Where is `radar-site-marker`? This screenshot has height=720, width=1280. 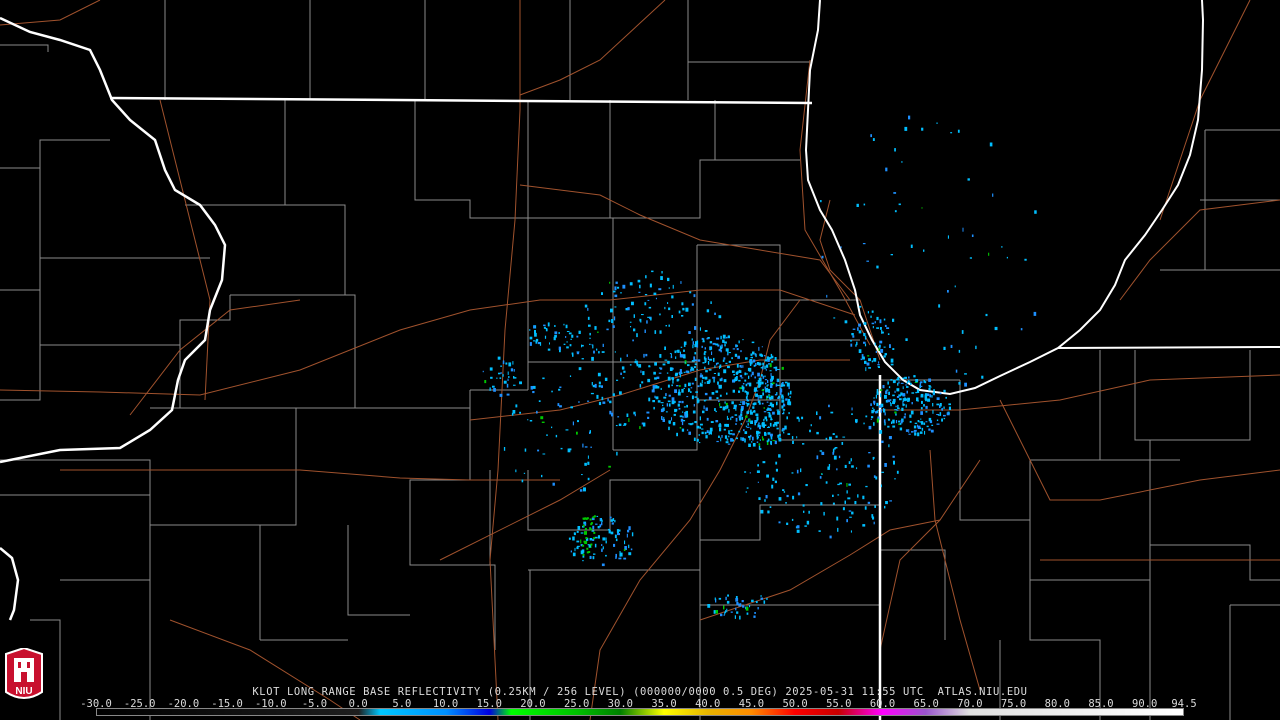
radar-site-marker is located at coordinates (735, 380).